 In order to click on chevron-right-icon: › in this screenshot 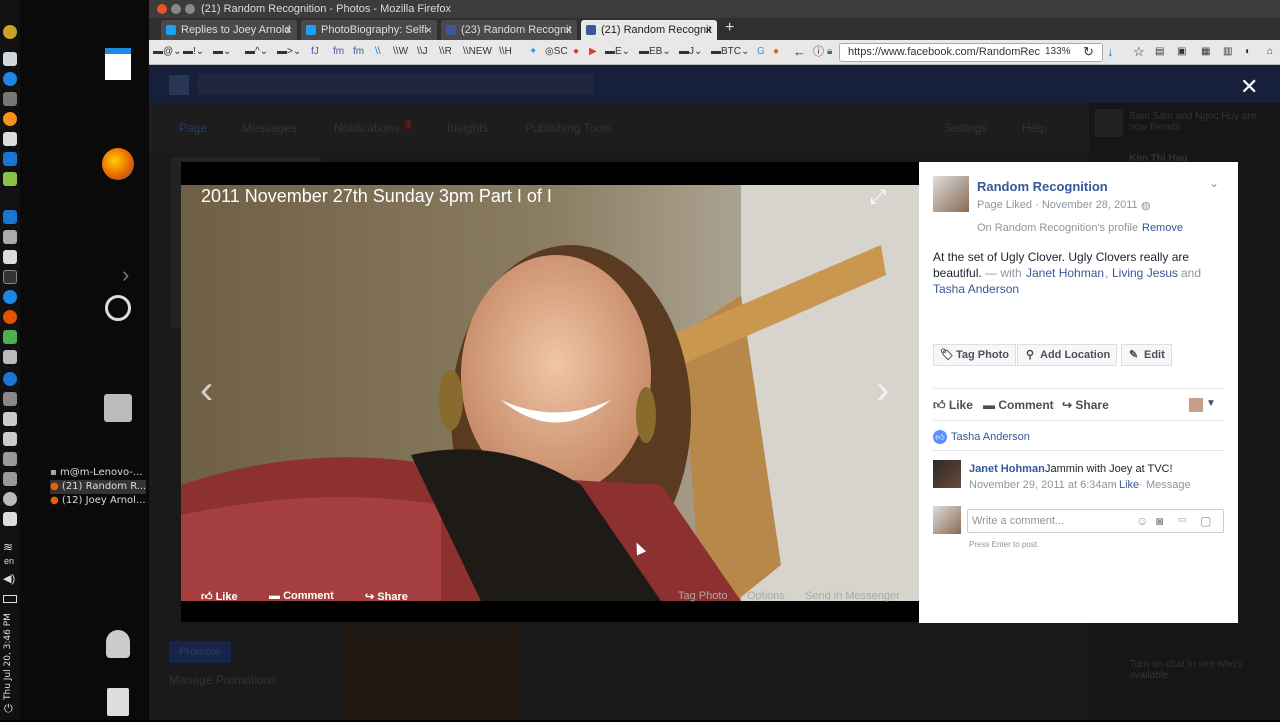, I will do `click(125, 275)`.